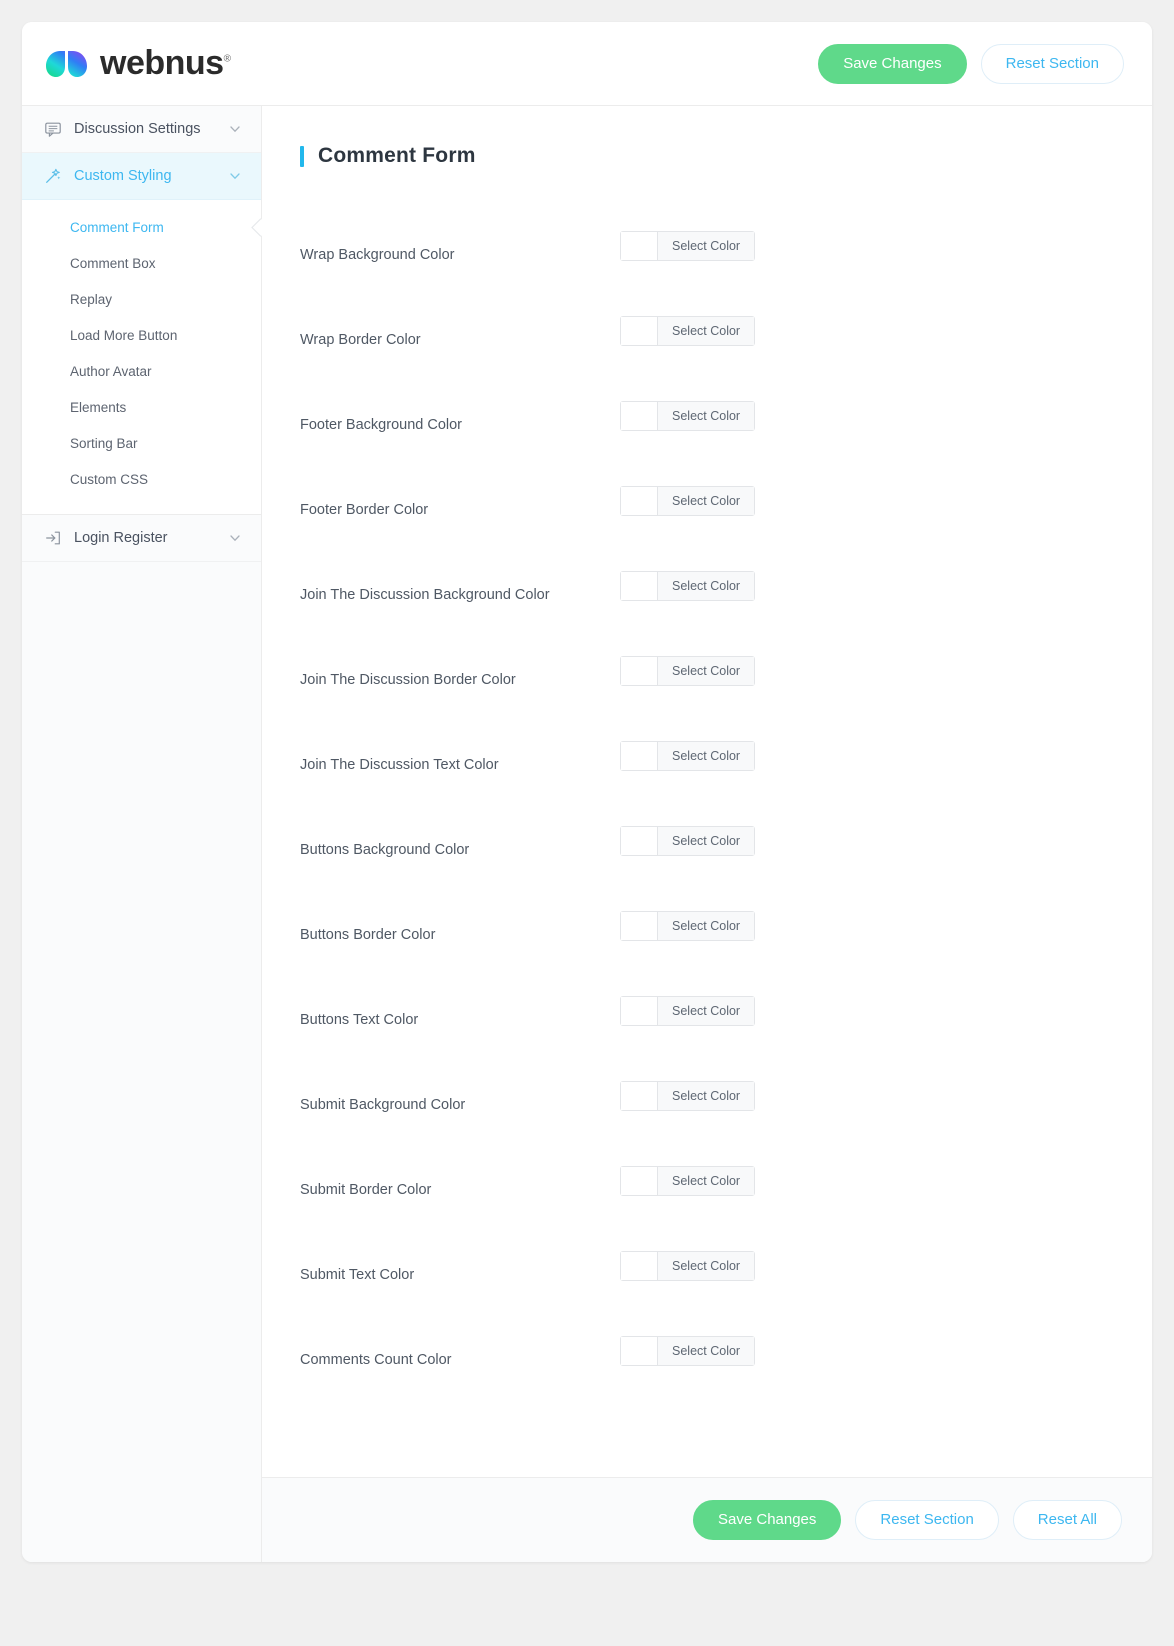 This screenshot has height=1646, width=1174. Describe the element at coordinates (53, 538) in the screenshot. I see `login-arrow-icon` at that location.